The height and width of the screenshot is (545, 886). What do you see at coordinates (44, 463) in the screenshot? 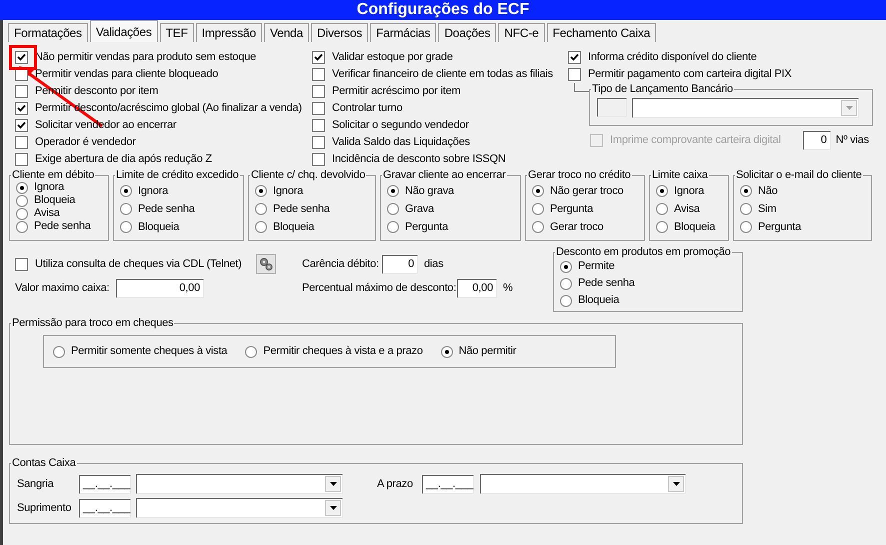
I see `group-title: Contas Caixa` at bounding box center [44, 463].